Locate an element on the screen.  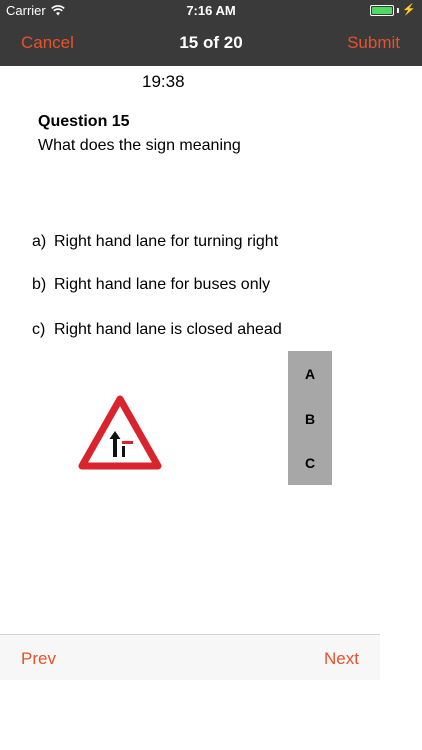
question-text: What does the sign meaning is located at coordinates (139, 145).